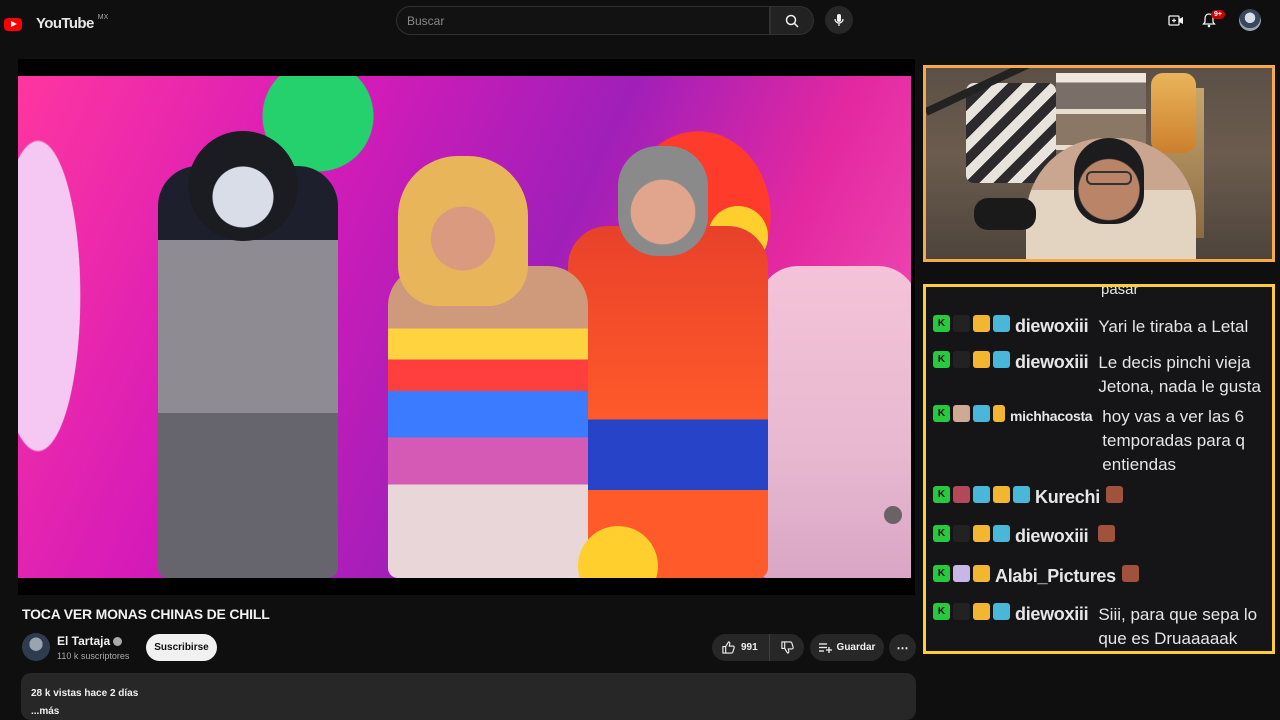 This screenshot has width=1280, height=720. Describe the element at coordinates (1173, 113) in the screenshot. I see `poster` at that location.